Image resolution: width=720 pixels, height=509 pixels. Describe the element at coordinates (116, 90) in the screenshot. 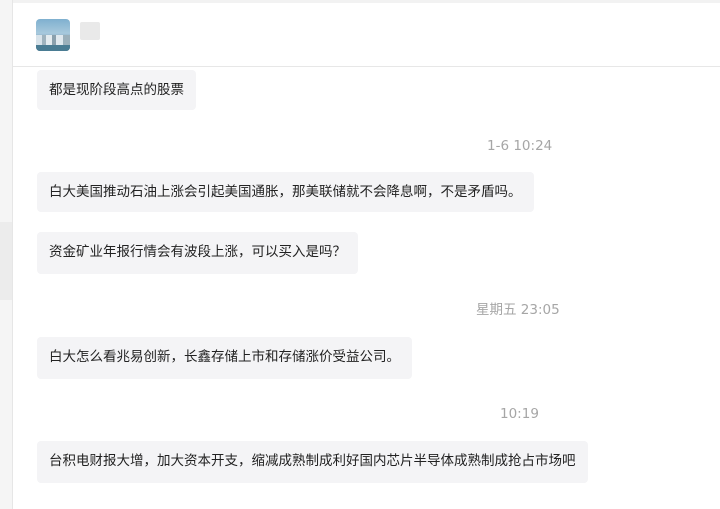

I see `message-bubble: 都是现阶段高点的股票` at that location.